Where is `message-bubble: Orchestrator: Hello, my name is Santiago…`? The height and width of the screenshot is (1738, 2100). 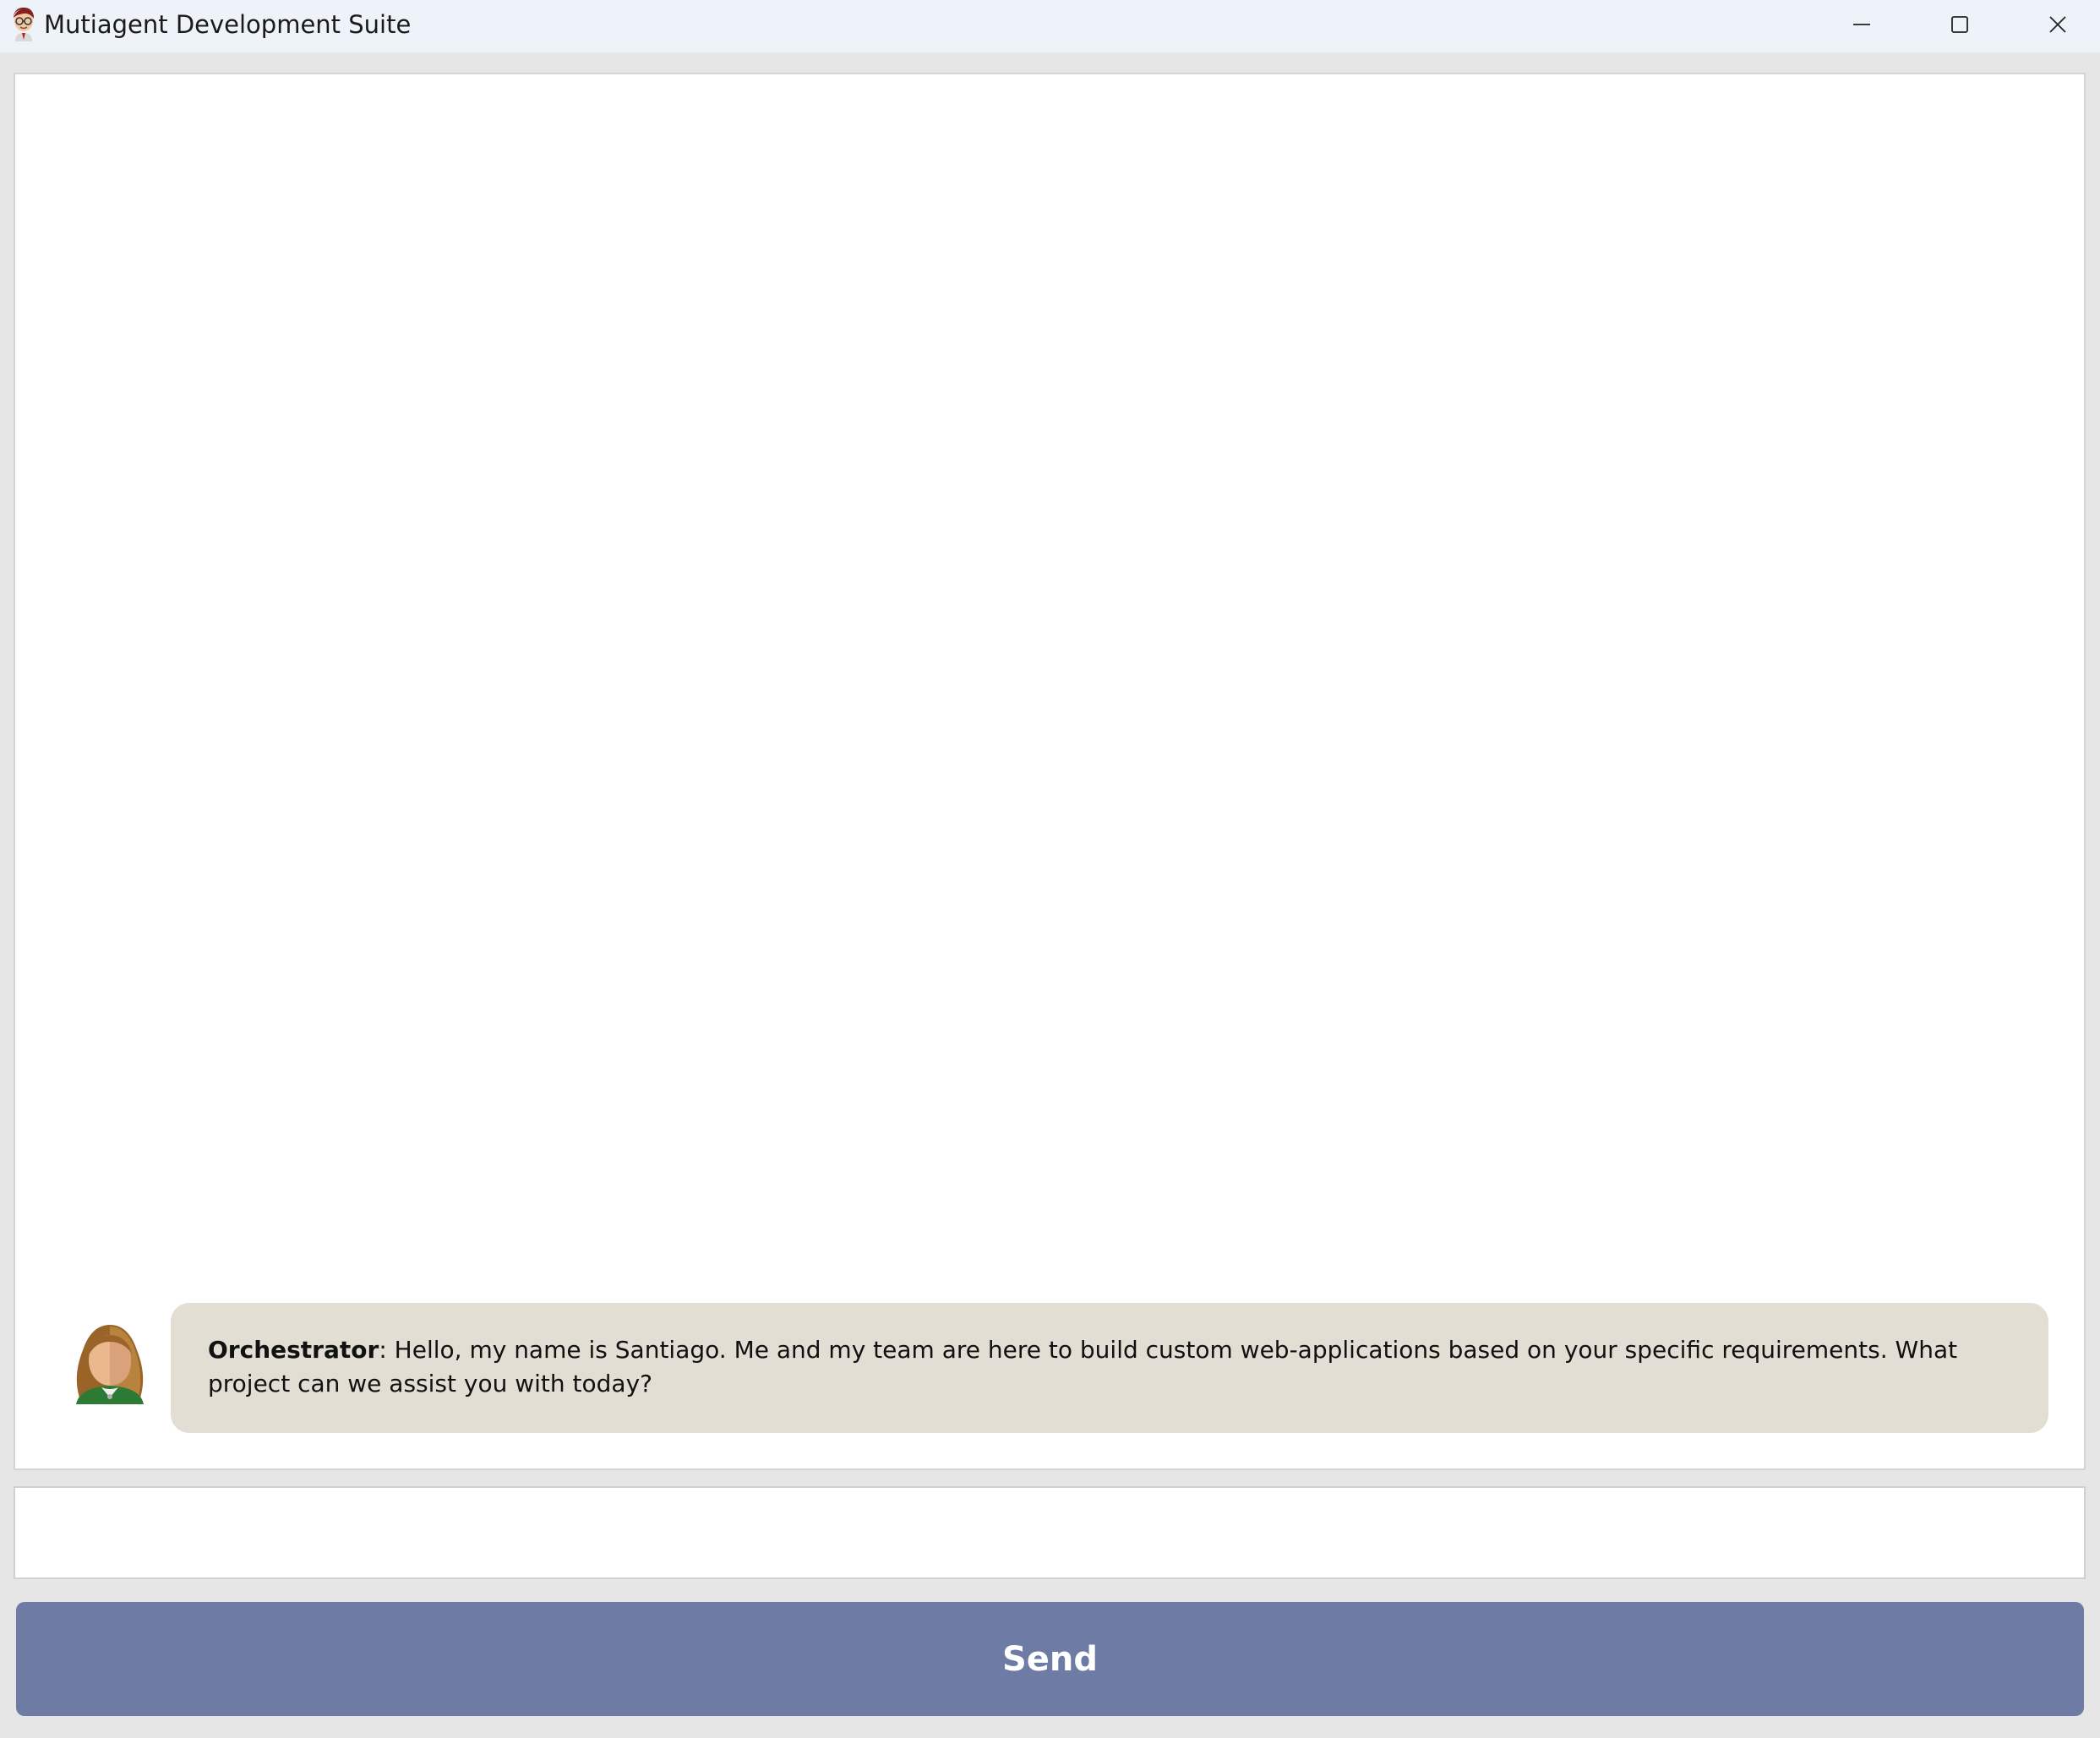 message-bubble: Orchestrator: Hello, my name is Santiago… is located at coordinates (1109, 1368).